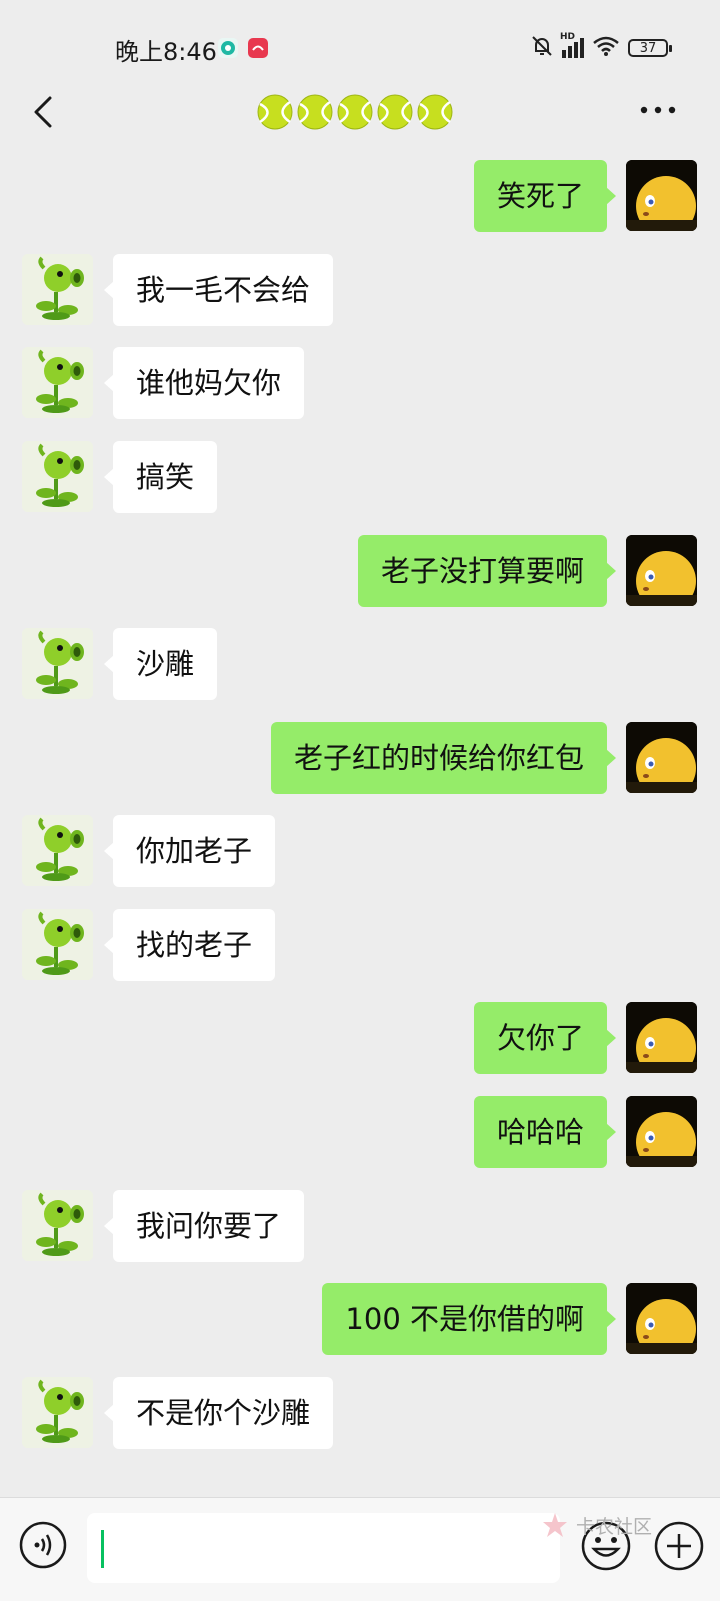  I want to click on message-input, so click(323, 1548).